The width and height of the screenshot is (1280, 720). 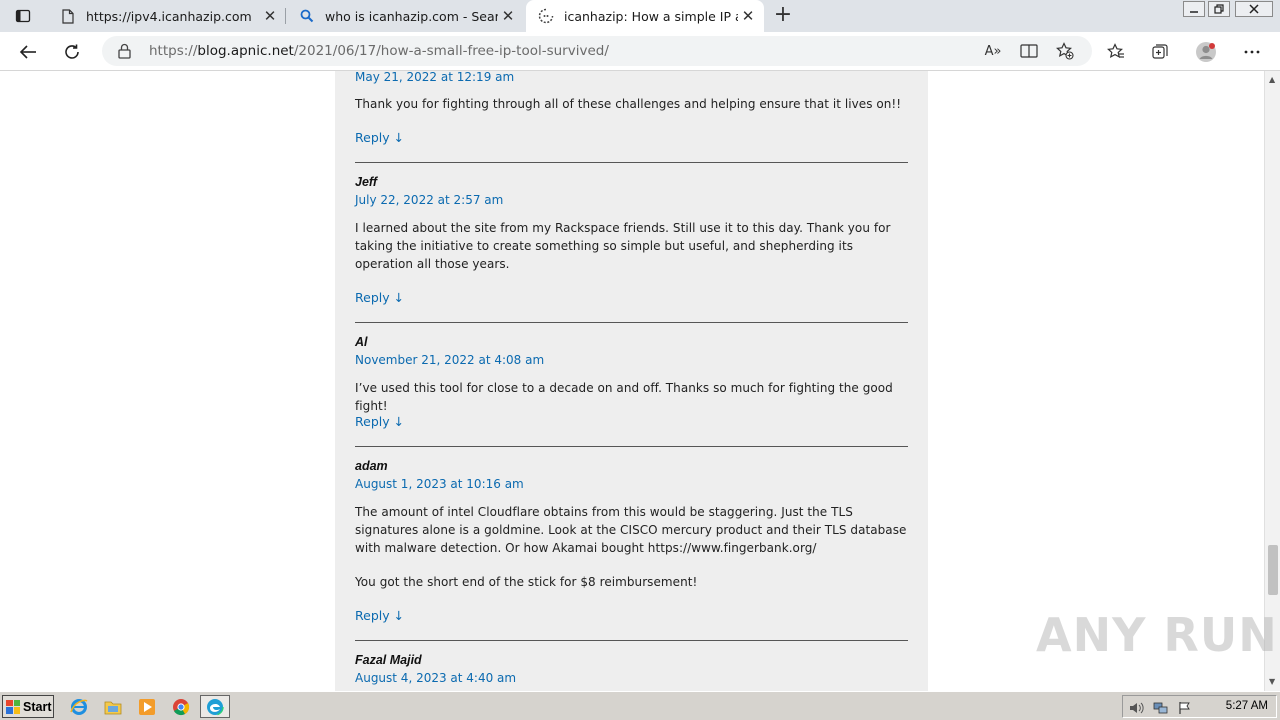 I want to click on comment-date-link: May 21, 2022 at 12:19 am, so click(x=631, y=78).